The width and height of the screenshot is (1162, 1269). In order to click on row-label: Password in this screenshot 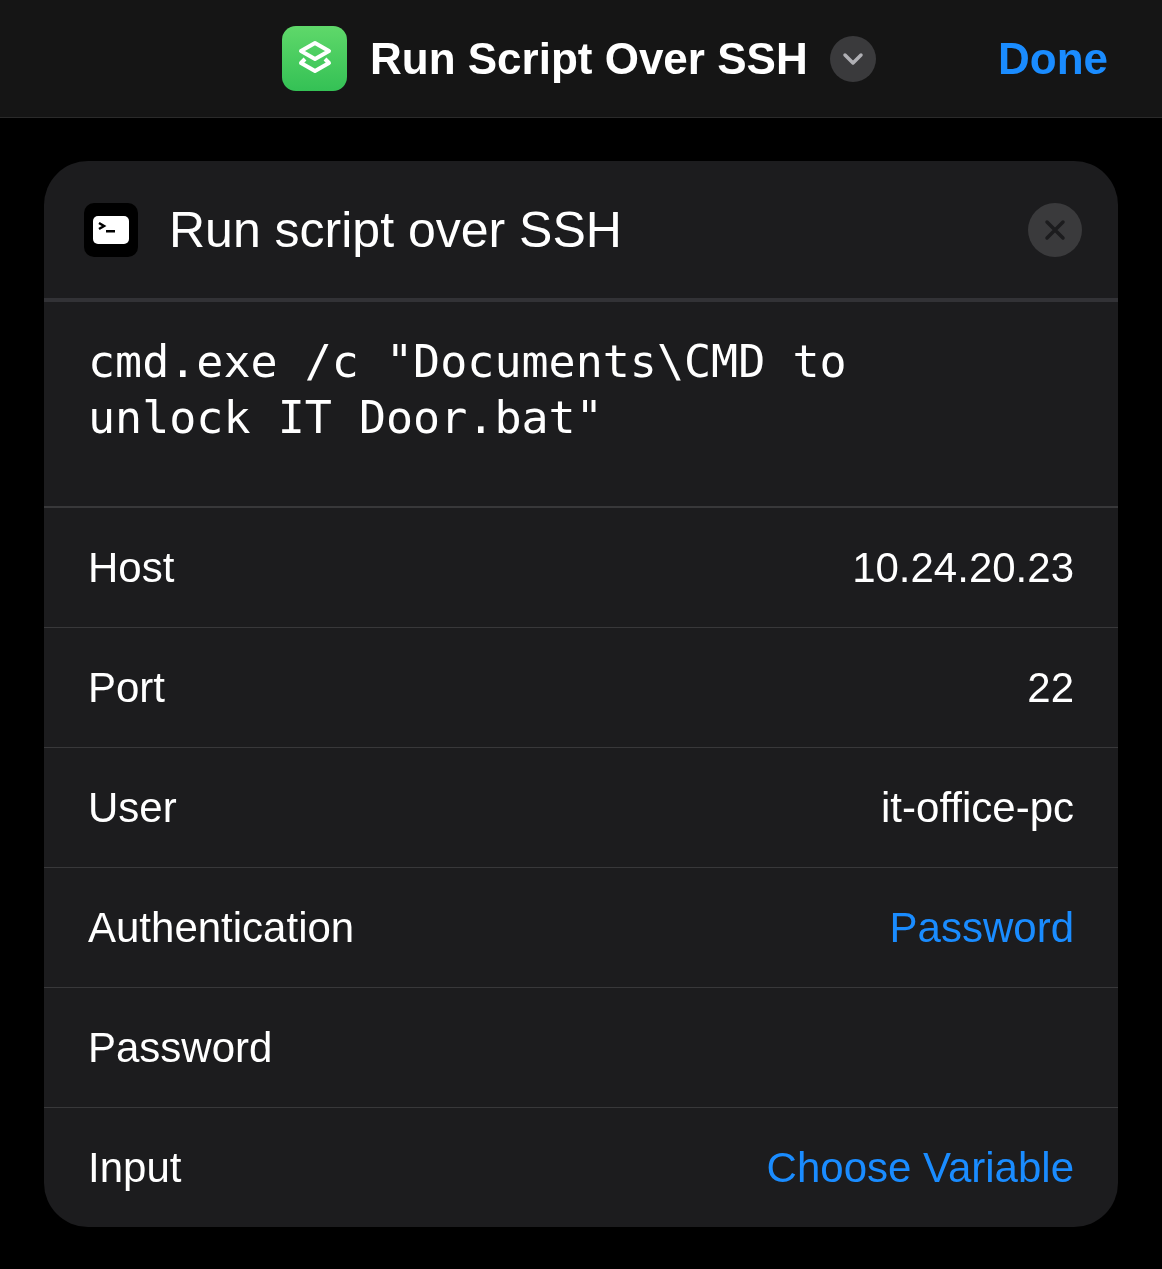, I will do `click(180, 1047)`.